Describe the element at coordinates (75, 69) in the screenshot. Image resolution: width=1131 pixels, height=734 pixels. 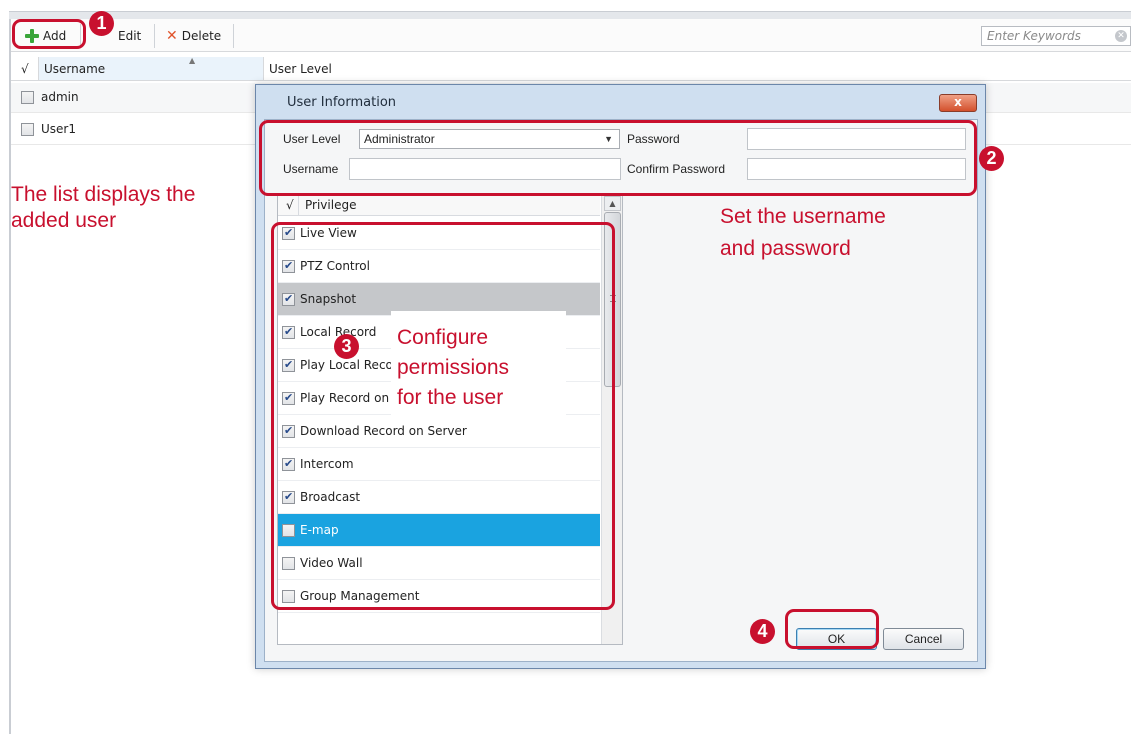
I see `column-header-username-label: Username` at that location.